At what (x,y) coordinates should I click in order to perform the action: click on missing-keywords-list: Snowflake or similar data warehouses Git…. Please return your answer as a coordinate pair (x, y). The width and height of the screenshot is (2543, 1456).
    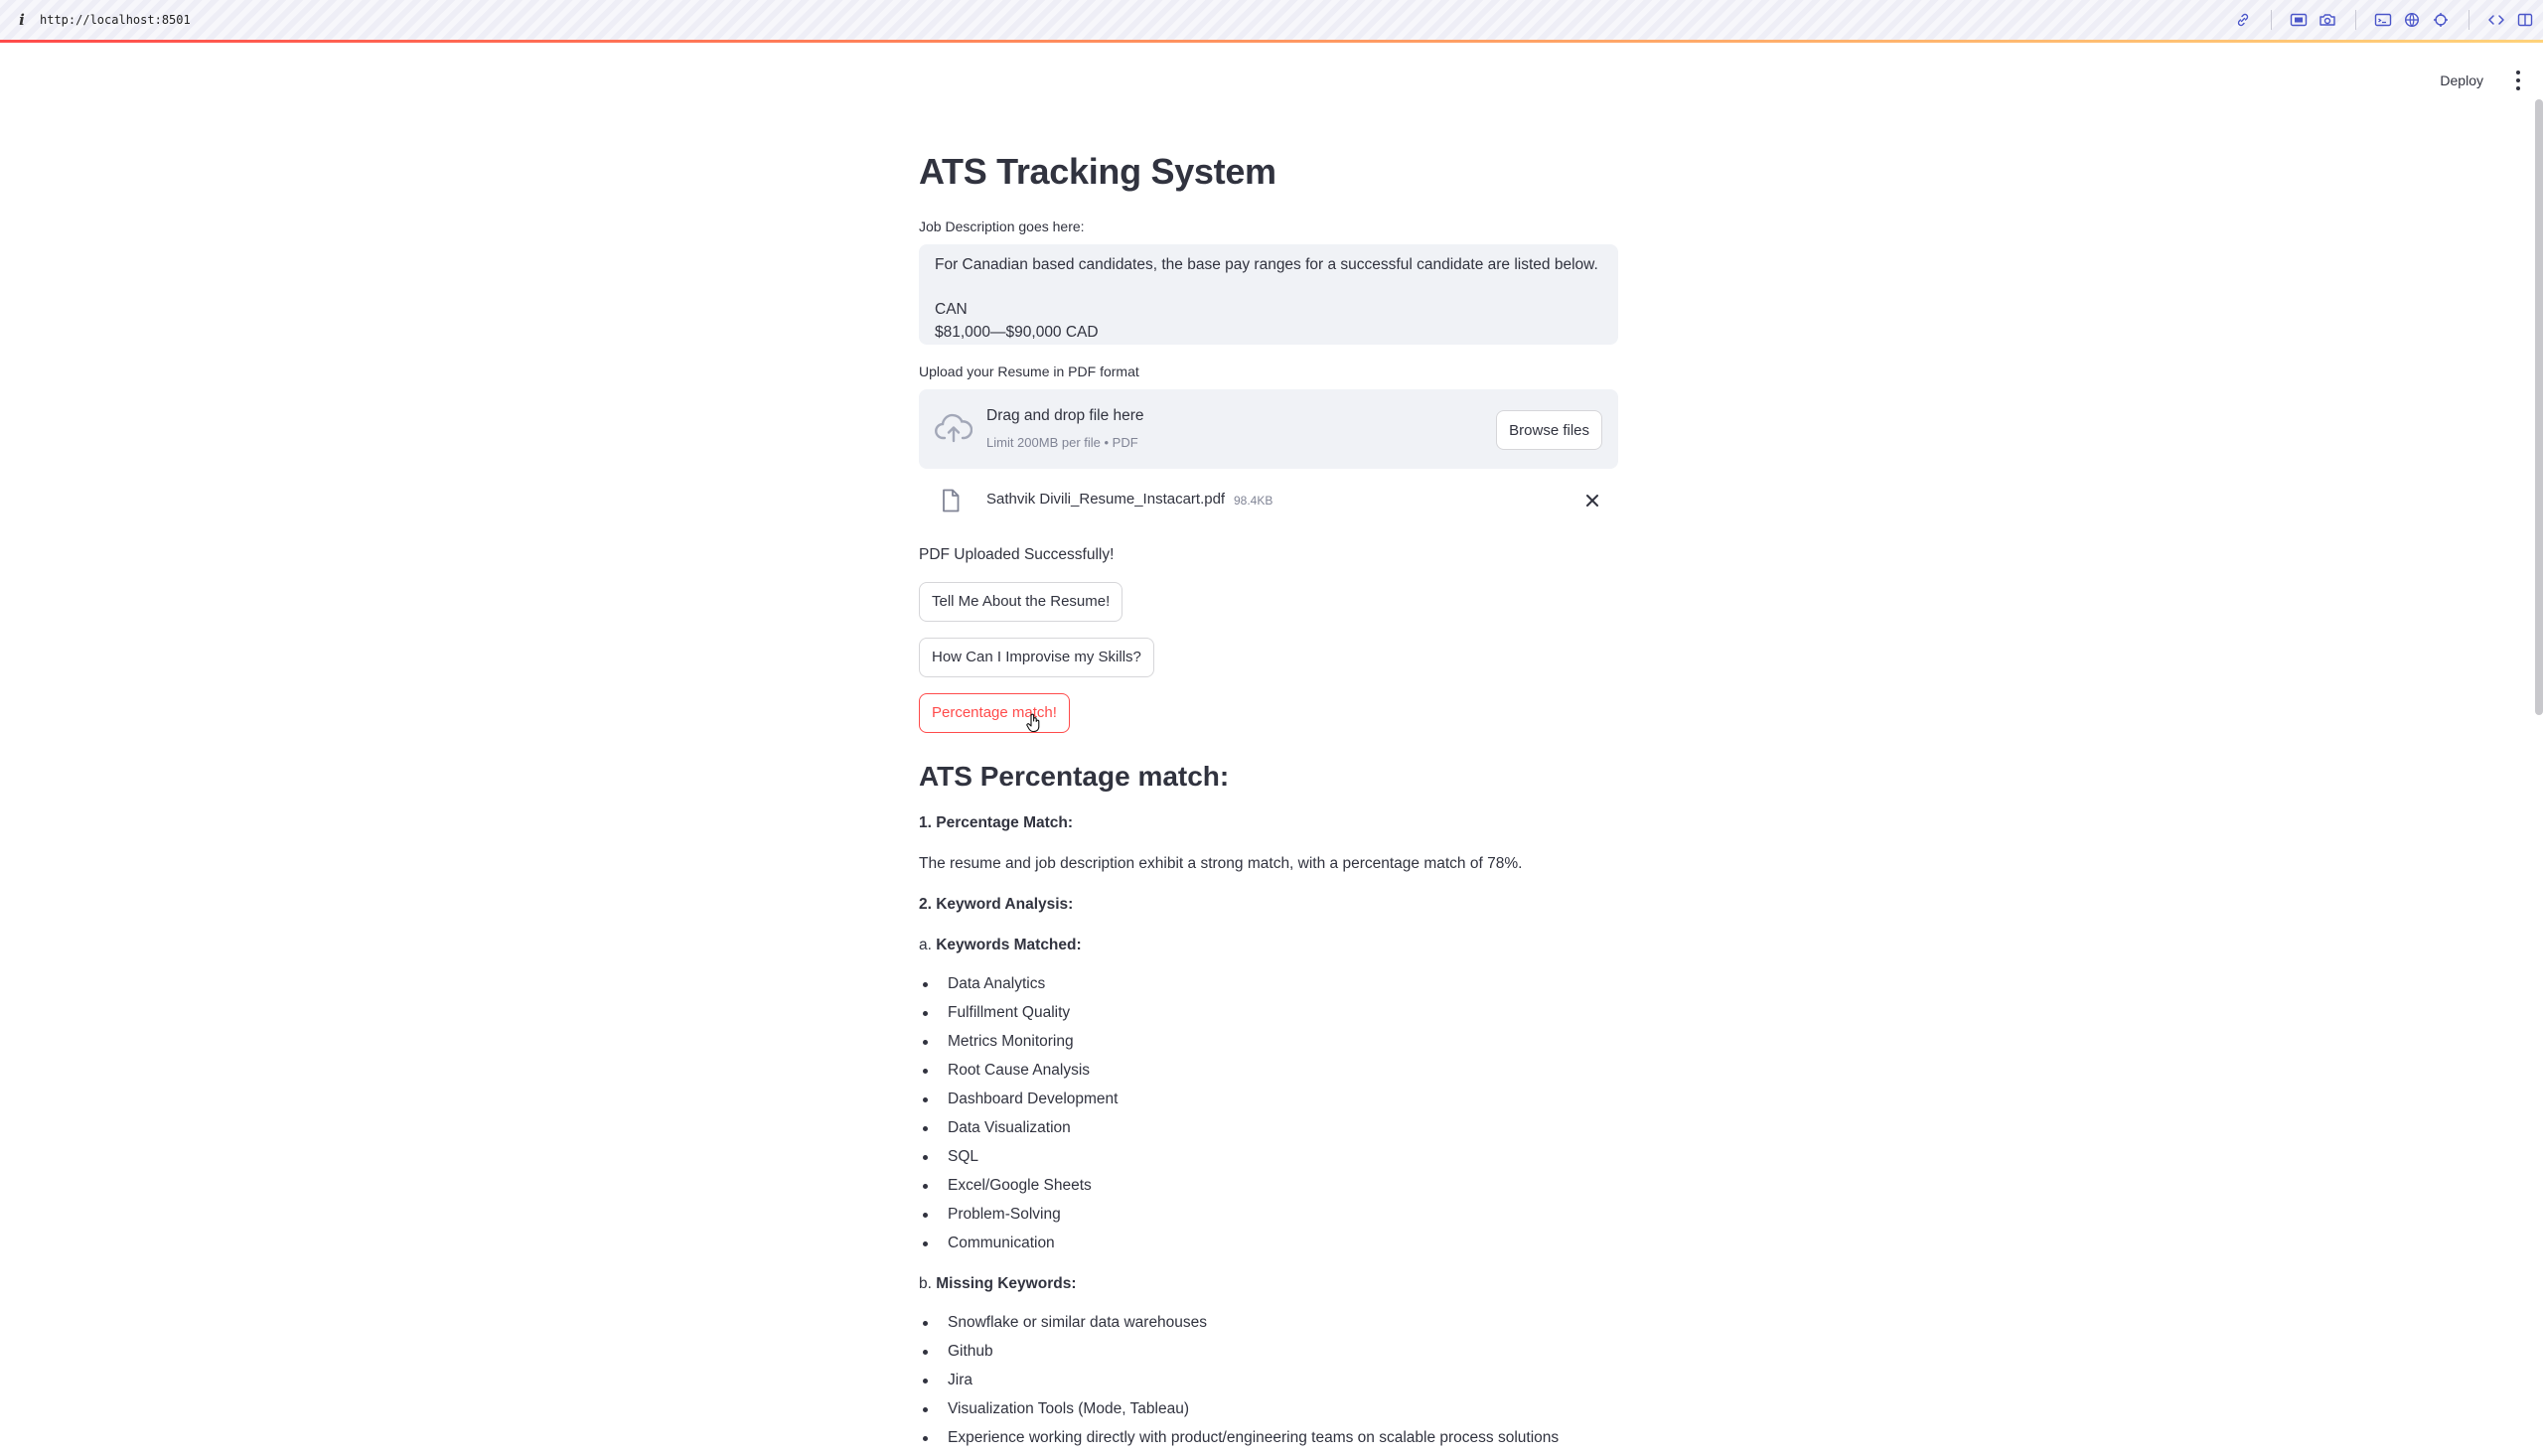
    Looking at the image, I should click on (1268, 1384).